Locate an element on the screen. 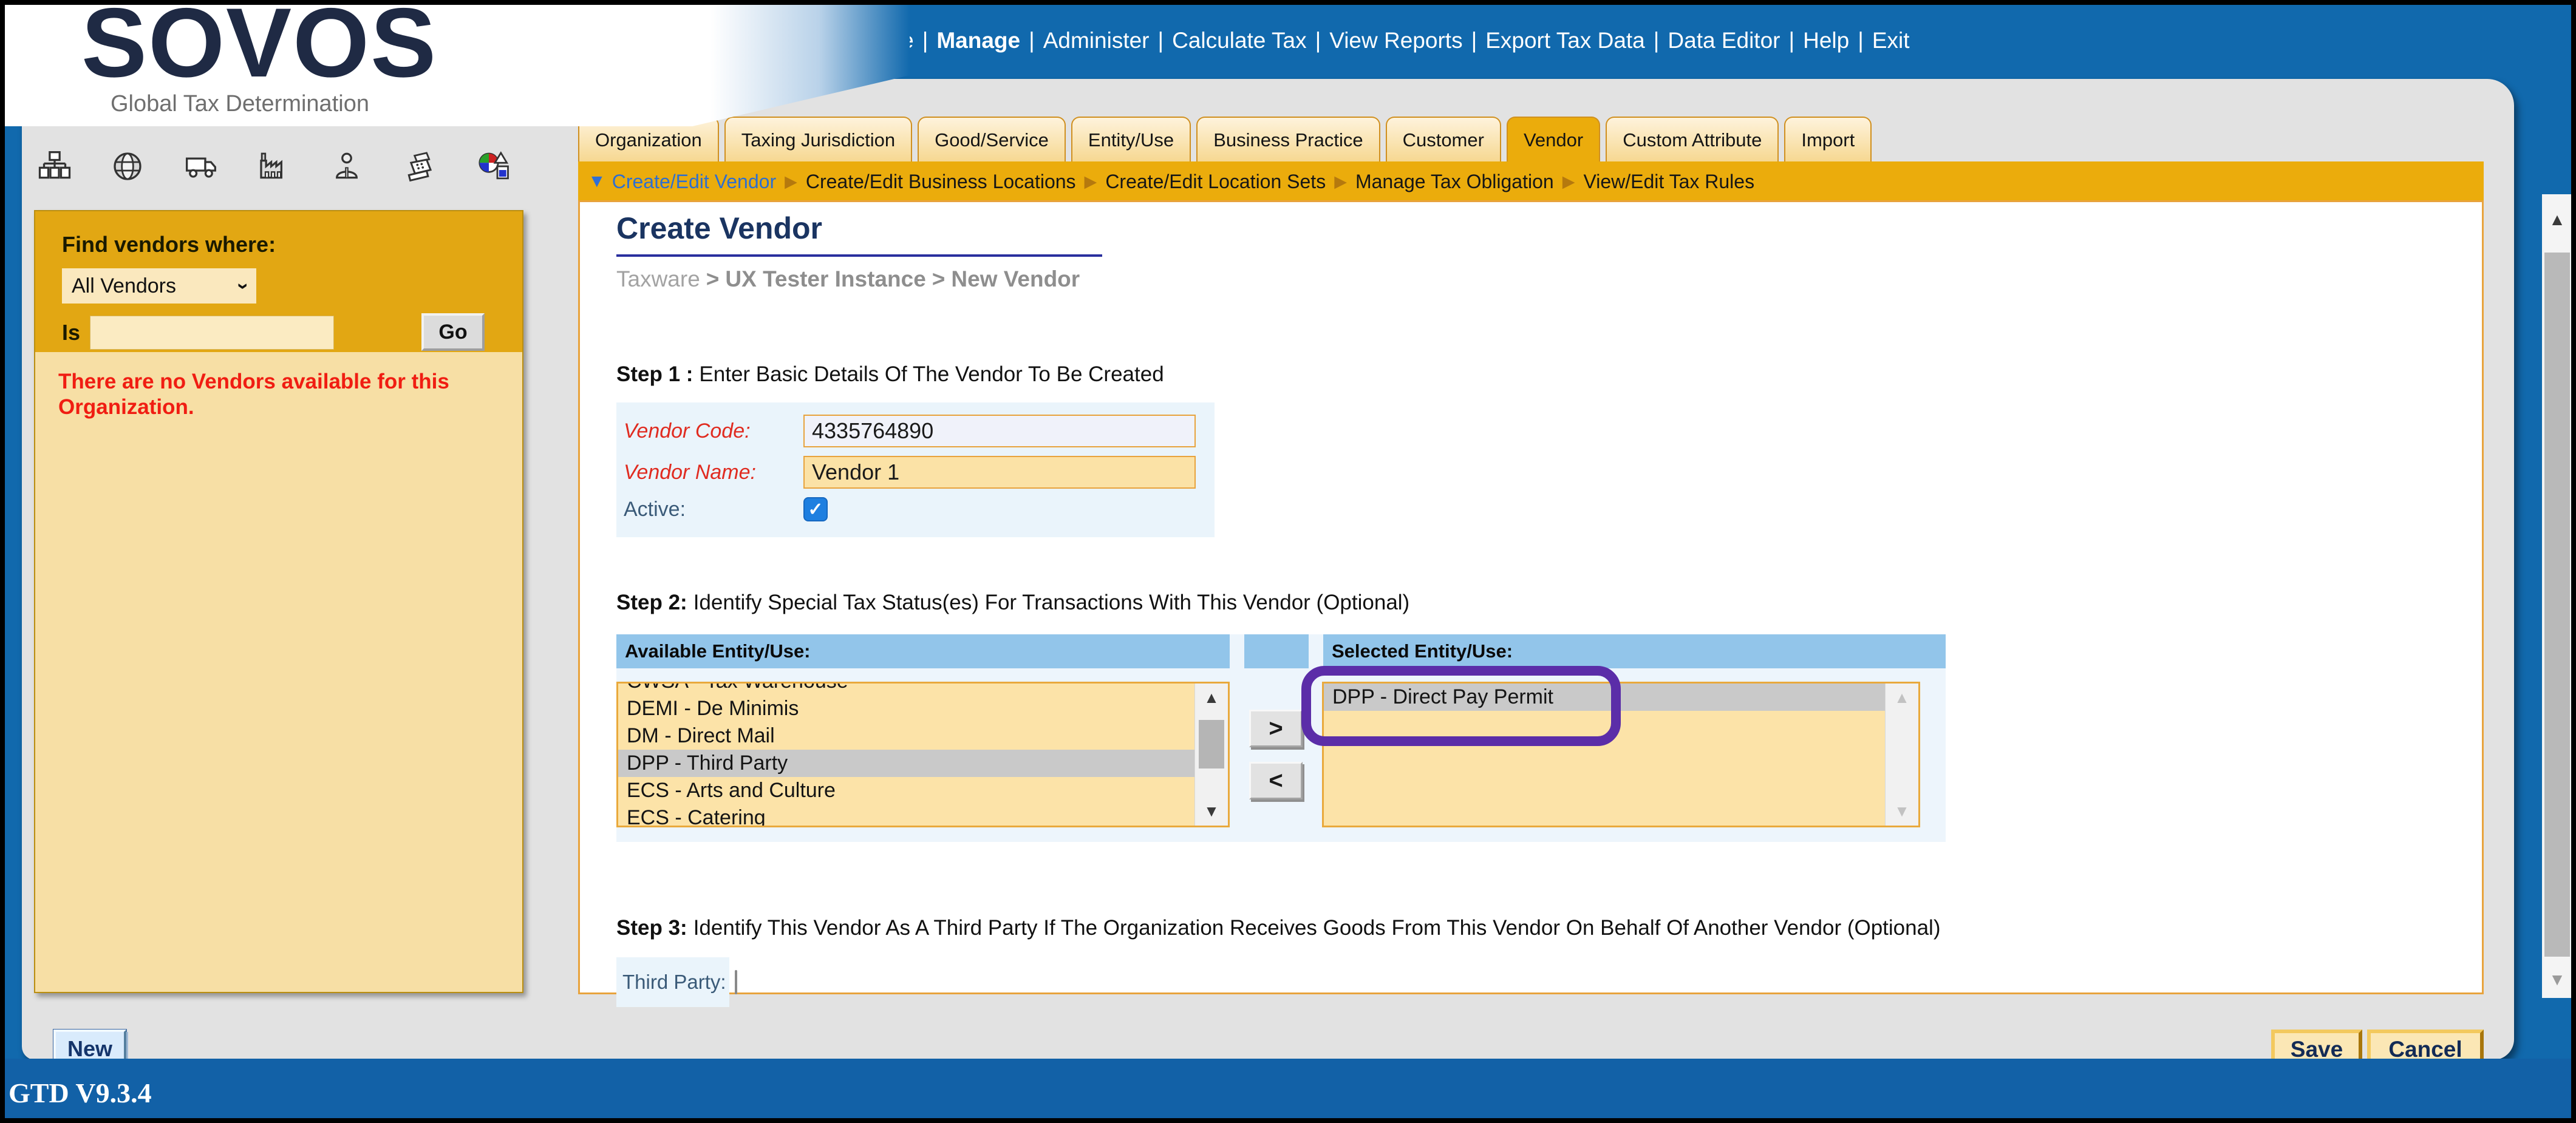 The width and height of the screenshot is (2576, 1123). tab-taxing-jurisdiction: Taxing Jurisdiction is located at coordinates (819, 140).